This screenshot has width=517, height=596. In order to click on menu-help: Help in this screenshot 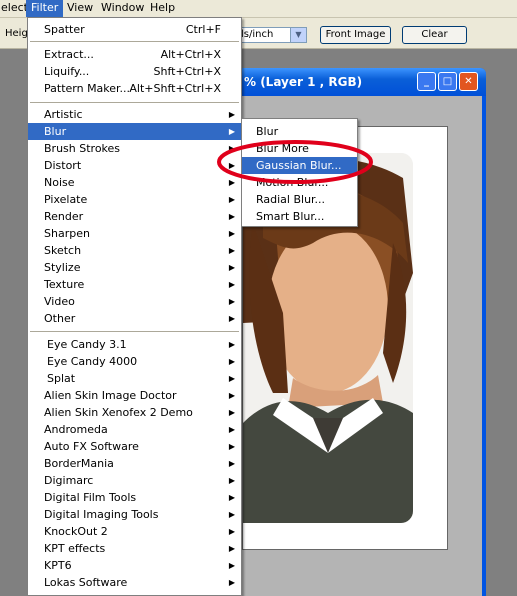, I will do `click(162, 8)`.